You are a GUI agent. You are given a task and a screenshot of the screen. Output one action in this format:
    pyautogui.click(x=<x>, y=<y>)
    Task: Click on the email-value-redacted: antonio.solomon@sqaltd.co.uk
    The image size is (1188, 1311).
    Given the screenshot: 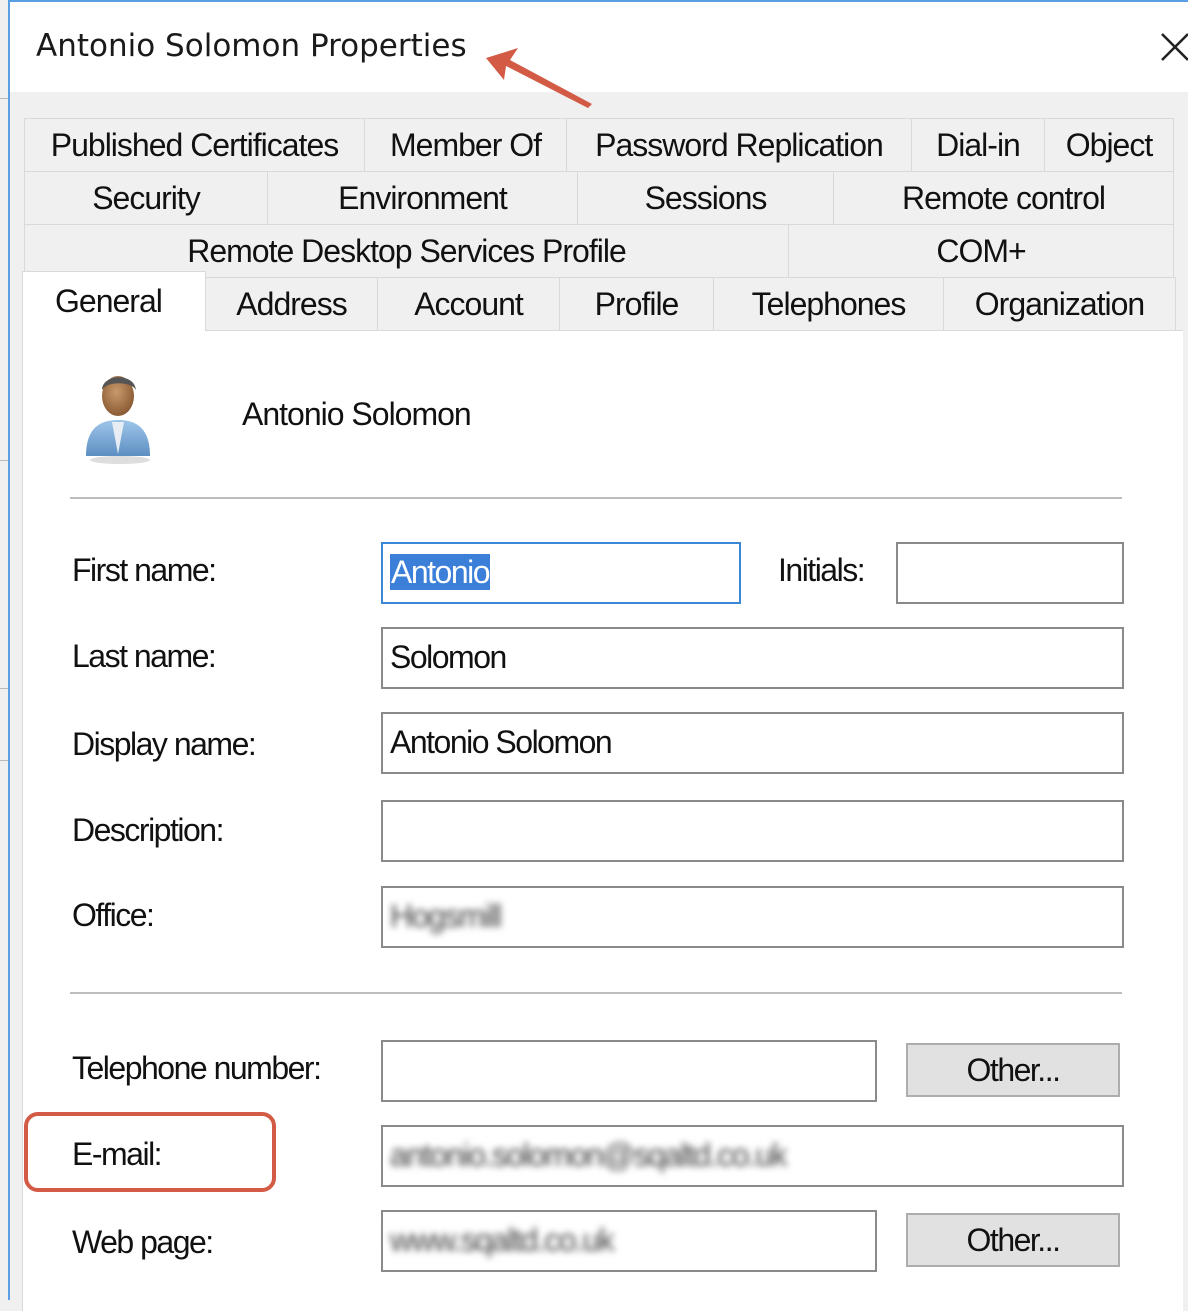 What is the action you would take?
    pyautogui.click(x=589, y=1155)
    